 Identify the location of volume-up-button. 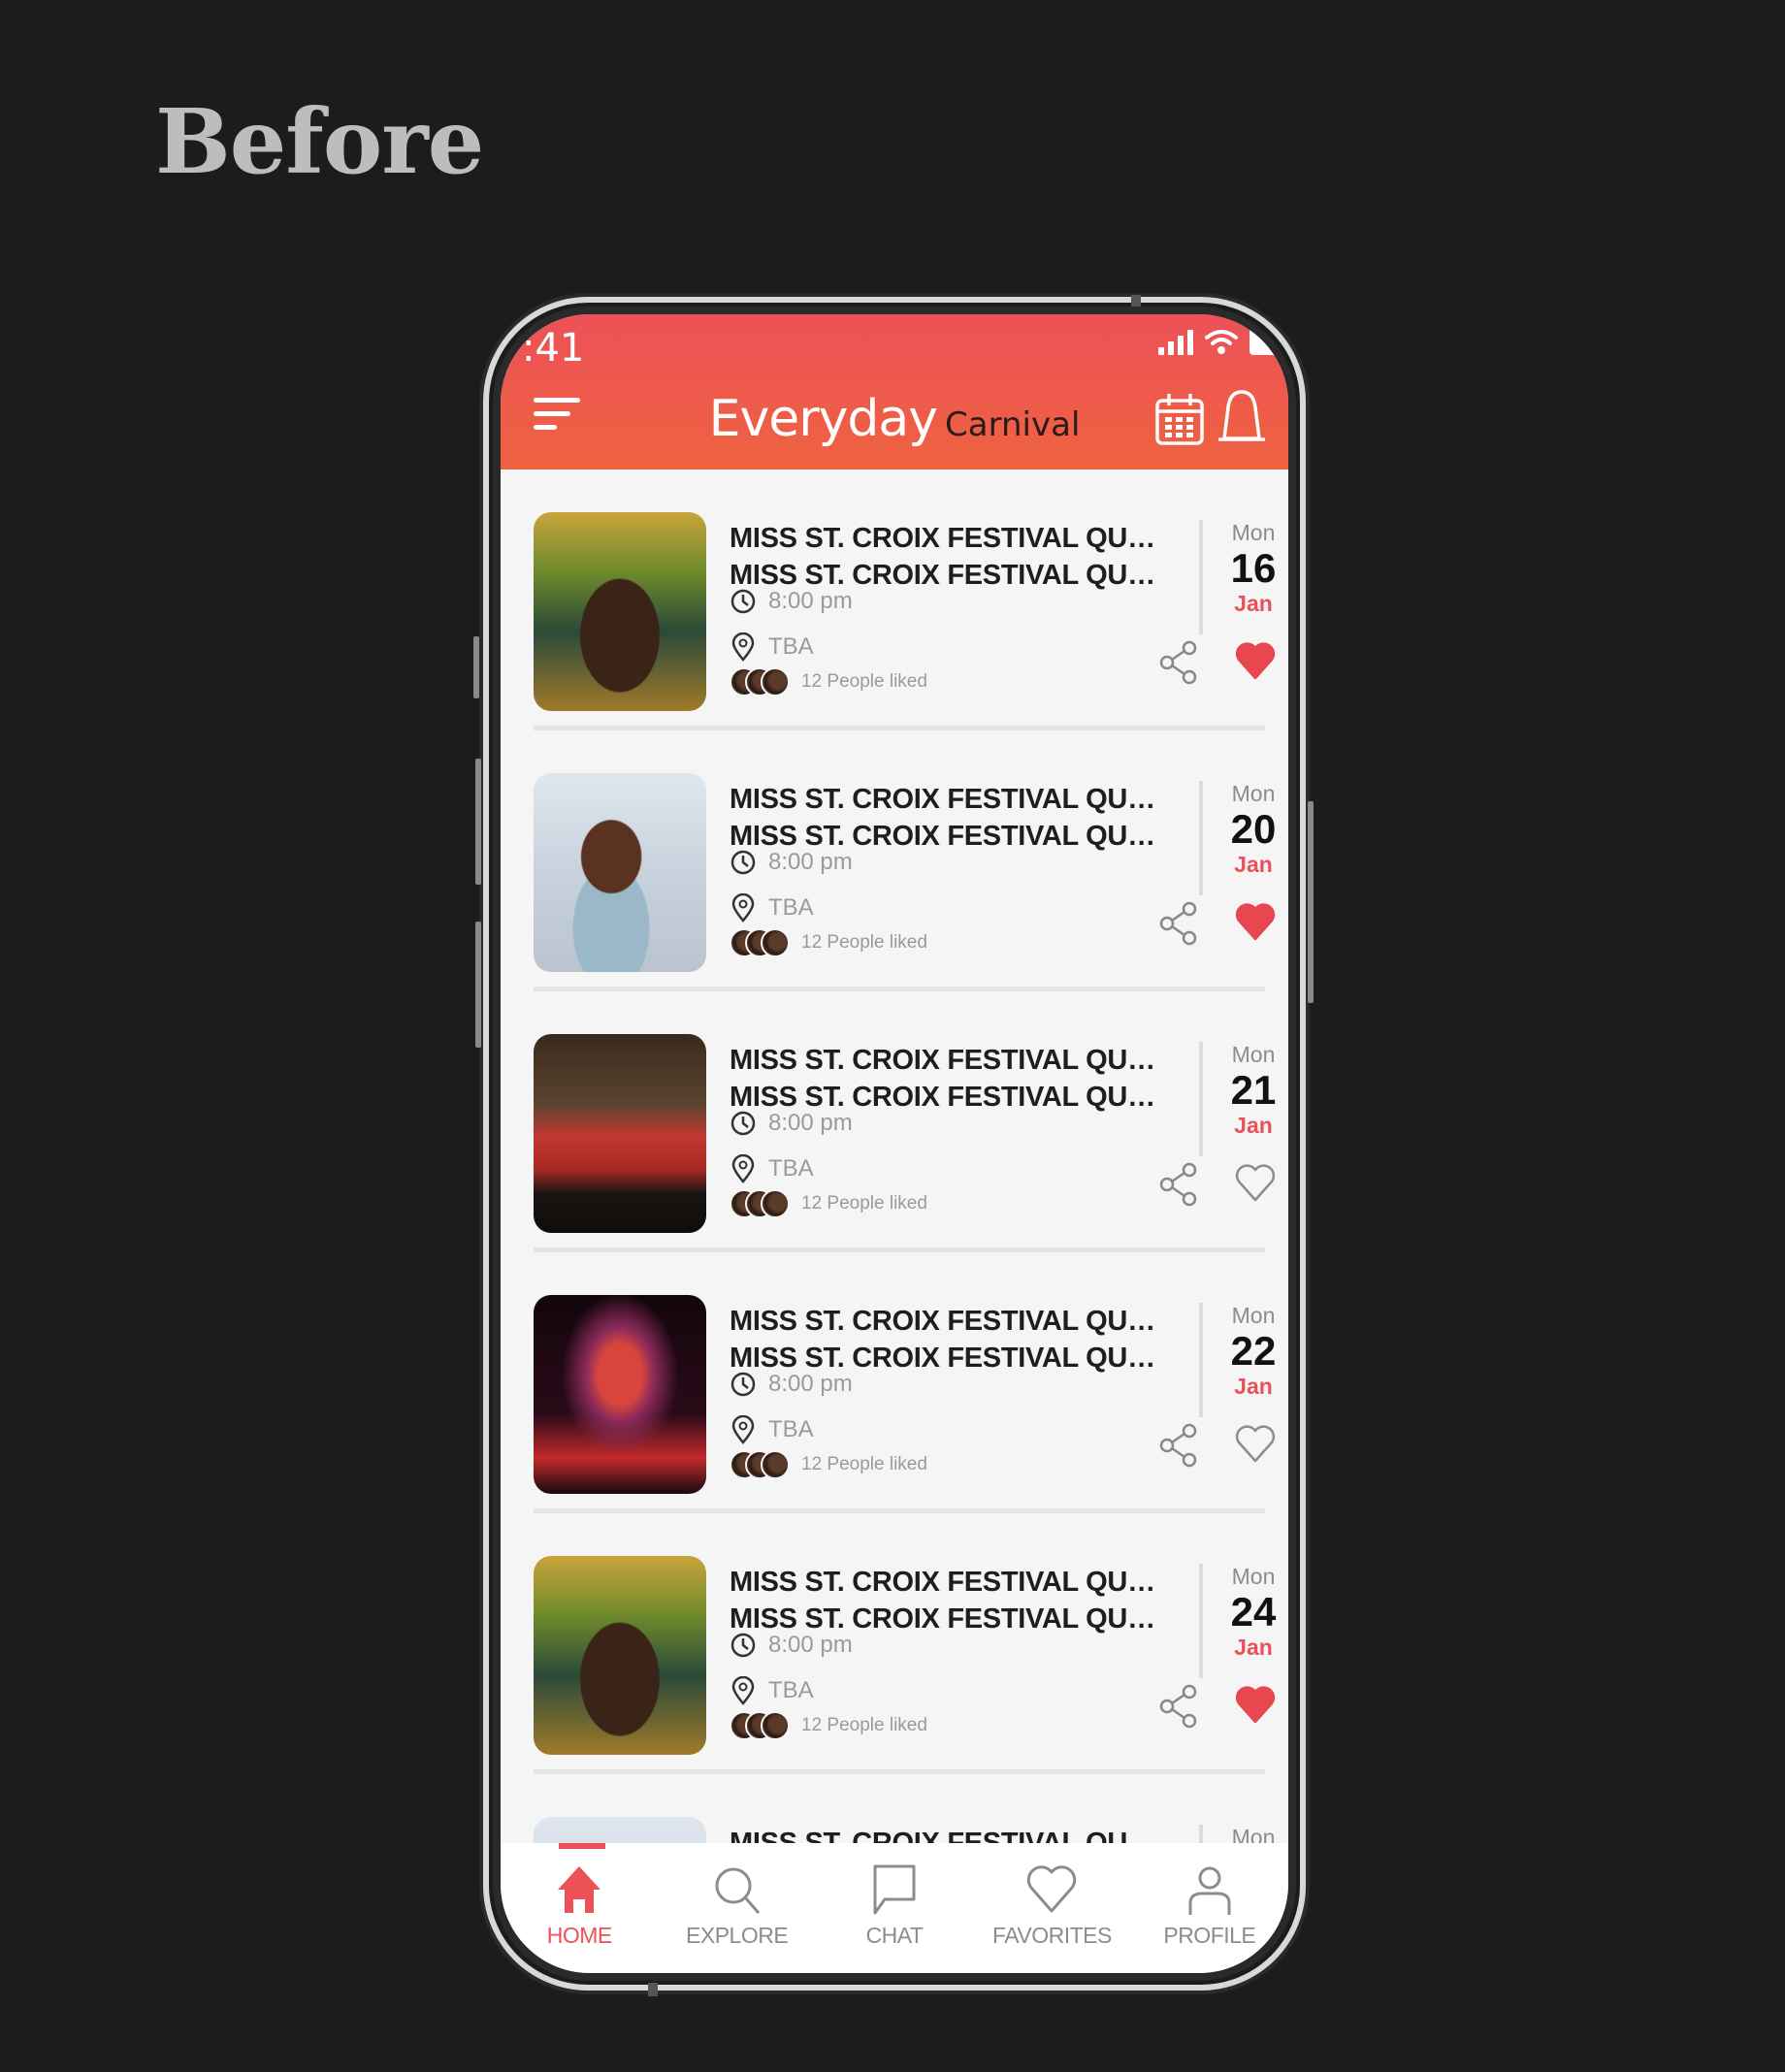
(478, 822).